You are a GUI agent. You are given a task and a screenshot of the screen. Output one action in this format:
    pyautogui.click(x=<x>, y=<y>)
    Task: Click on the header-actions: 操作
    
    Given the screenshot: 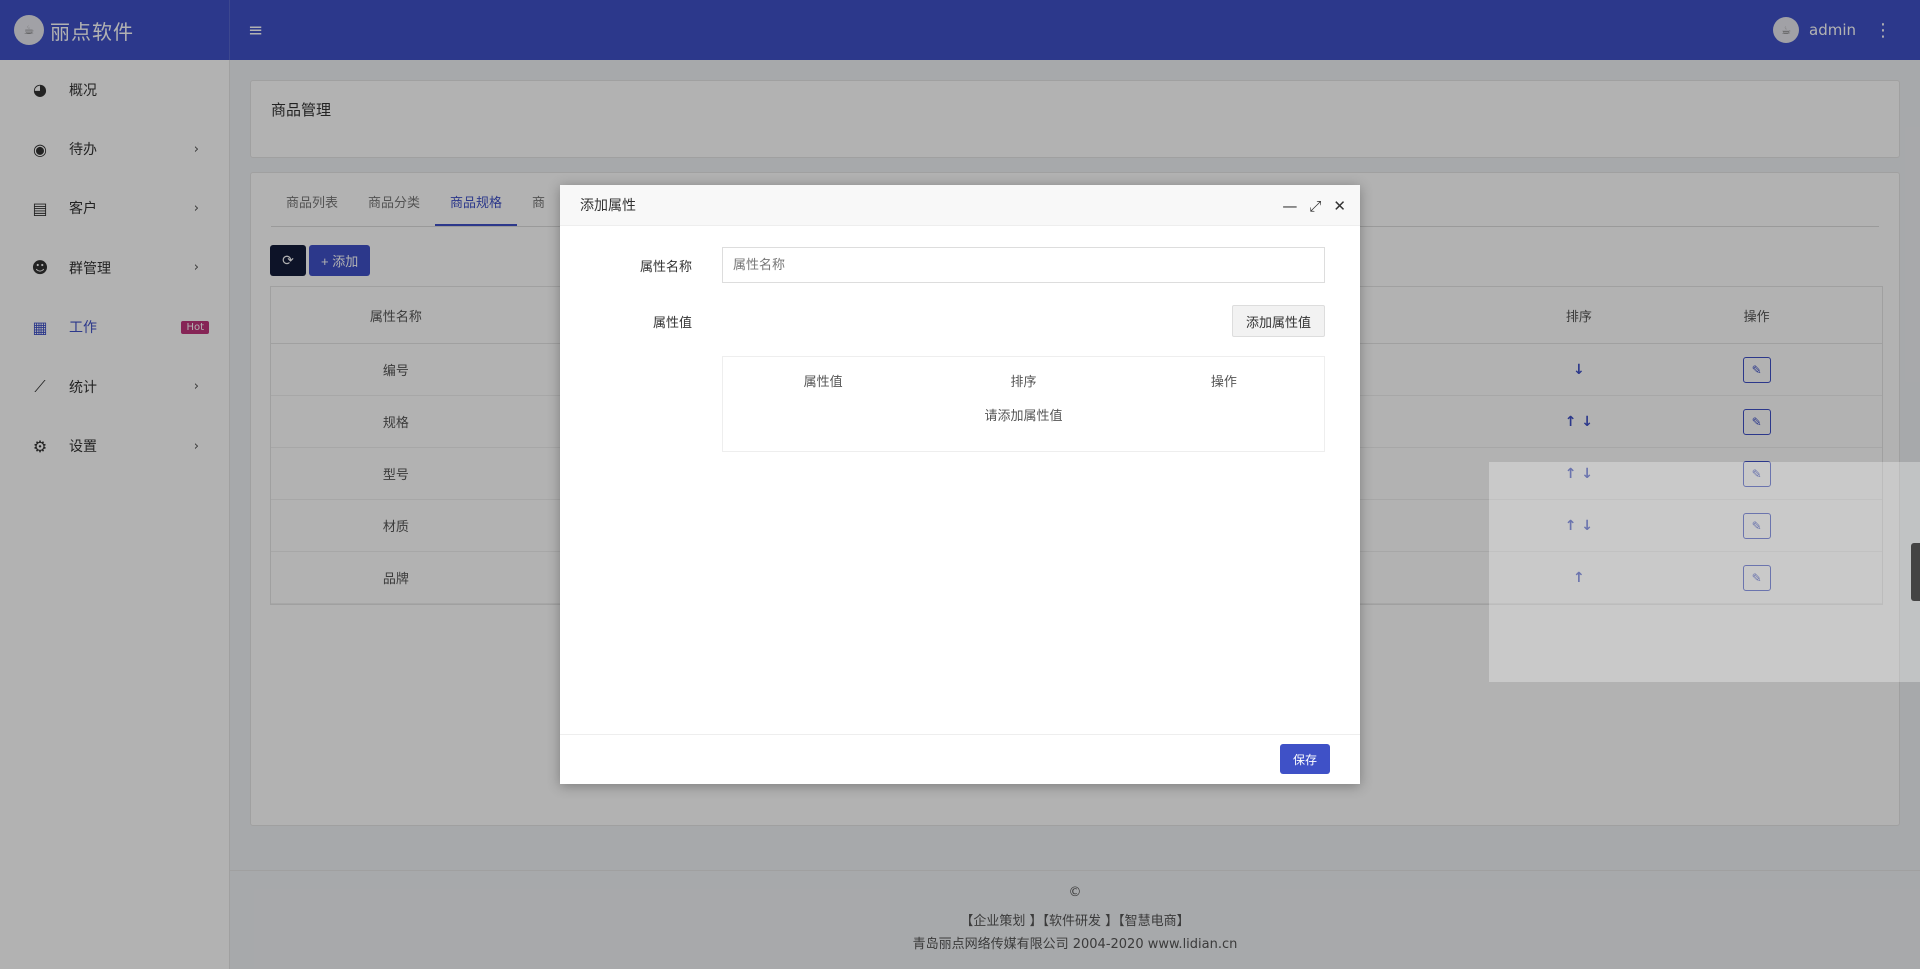 What is the action you would take?
    pyautogui.click(x=1223, y=382)
    